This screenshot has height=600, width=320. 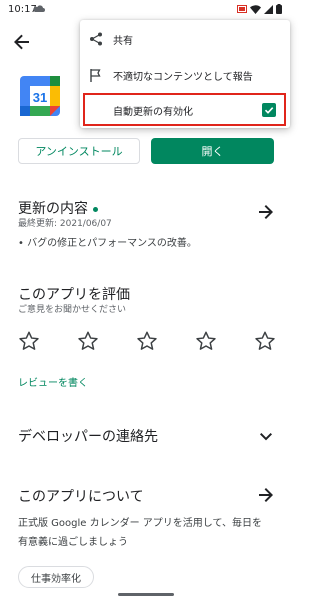 I want to click on flag-icon, so click(x=96, y=75).